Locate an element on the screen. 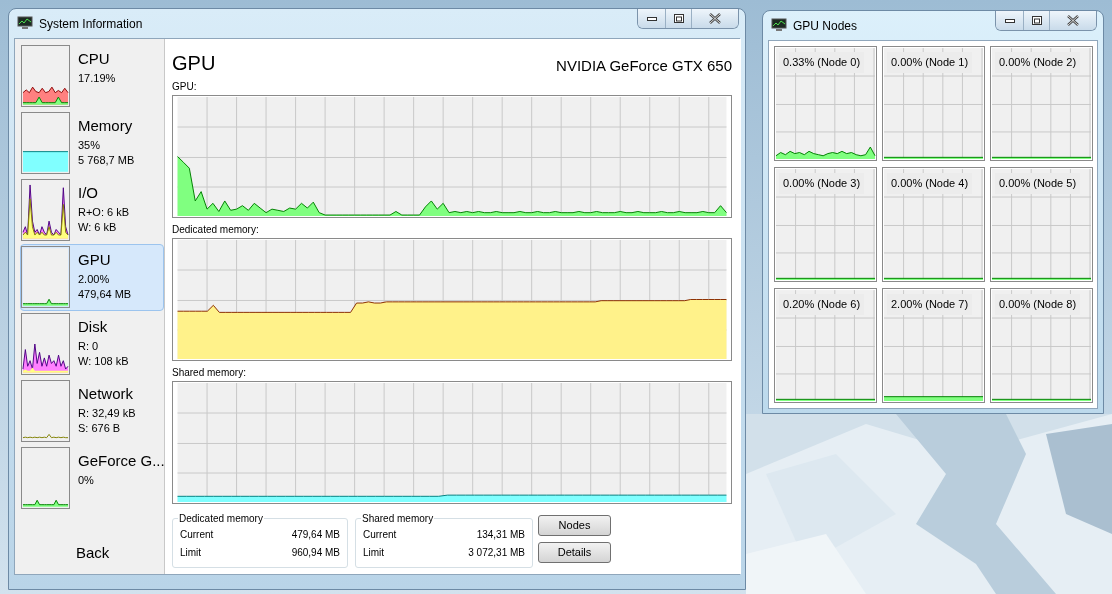 This screenshot has width=1112, height=594. device-name: NVIDIA GeForce GTX 650 is located at coordinates (644, 65).